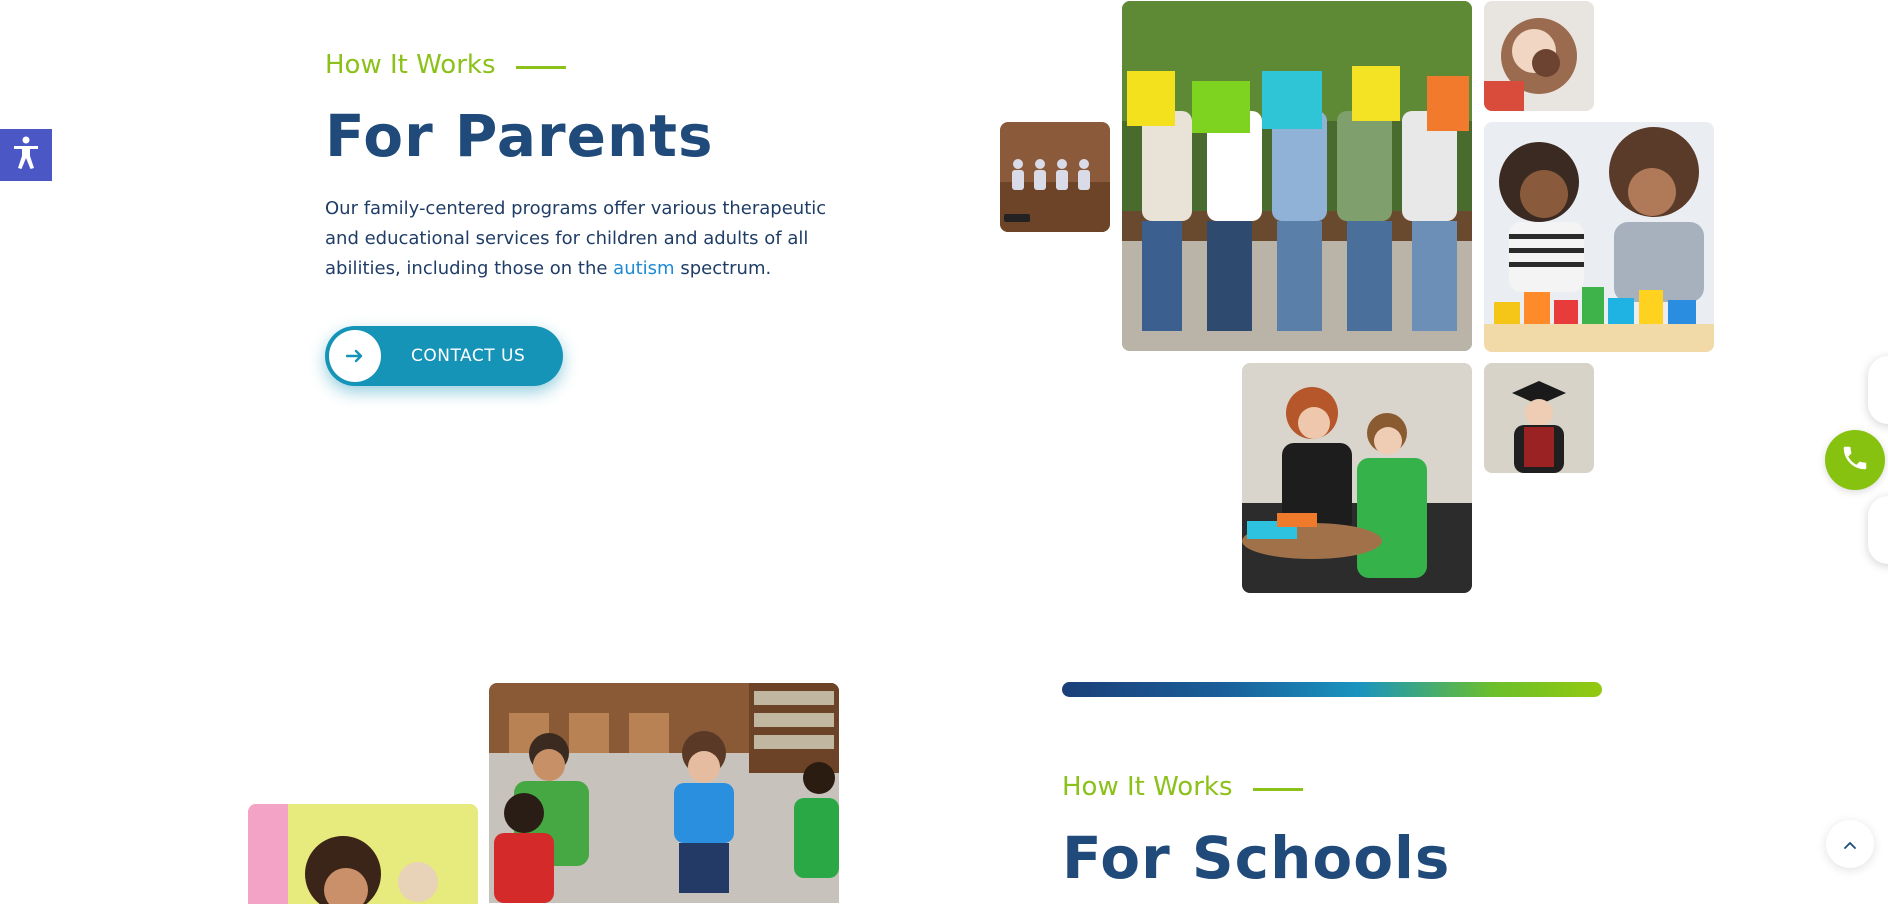 The width and height of the screenshot is (1888, 904). Describe the element at coordinates (519, 136) in the screenshot. I see `page-title: For Parents` at that location.